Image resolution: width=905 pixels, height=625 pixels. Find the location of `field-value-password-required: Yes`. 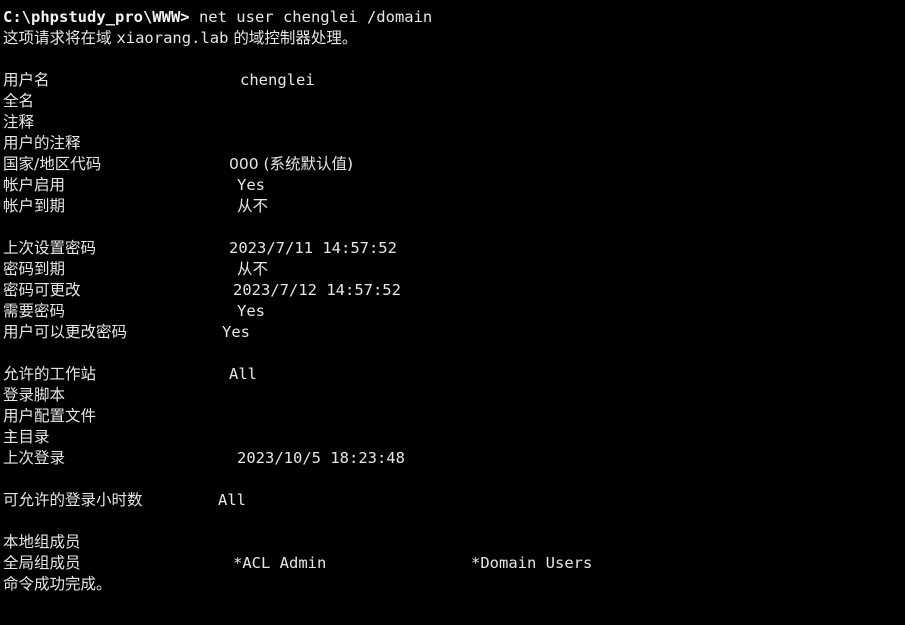

field-value-password-required: Yes is located at coordinates (251, 311).